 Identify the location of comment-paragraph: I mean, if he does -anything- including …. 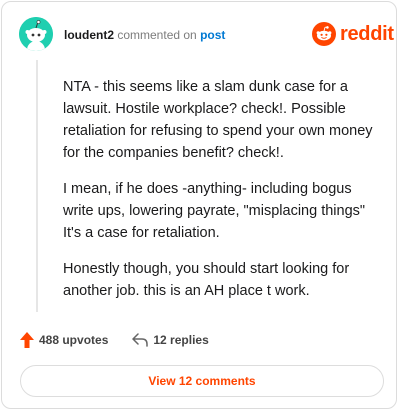
(214, 211).